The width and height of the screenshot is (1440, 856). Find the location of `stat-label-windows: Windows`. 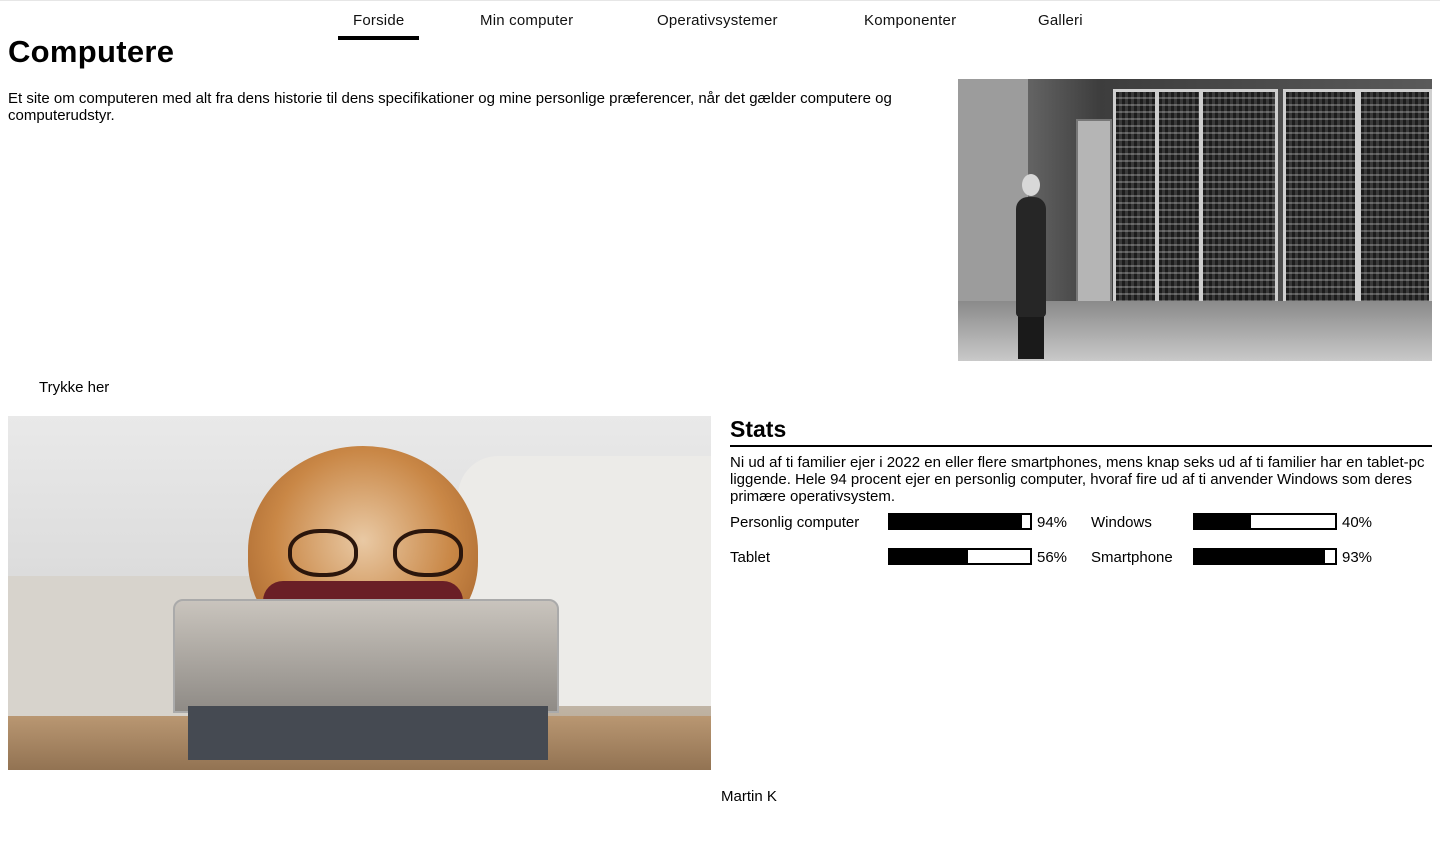

stat-label-windows: Windows is located at coordinates (1121, 522).